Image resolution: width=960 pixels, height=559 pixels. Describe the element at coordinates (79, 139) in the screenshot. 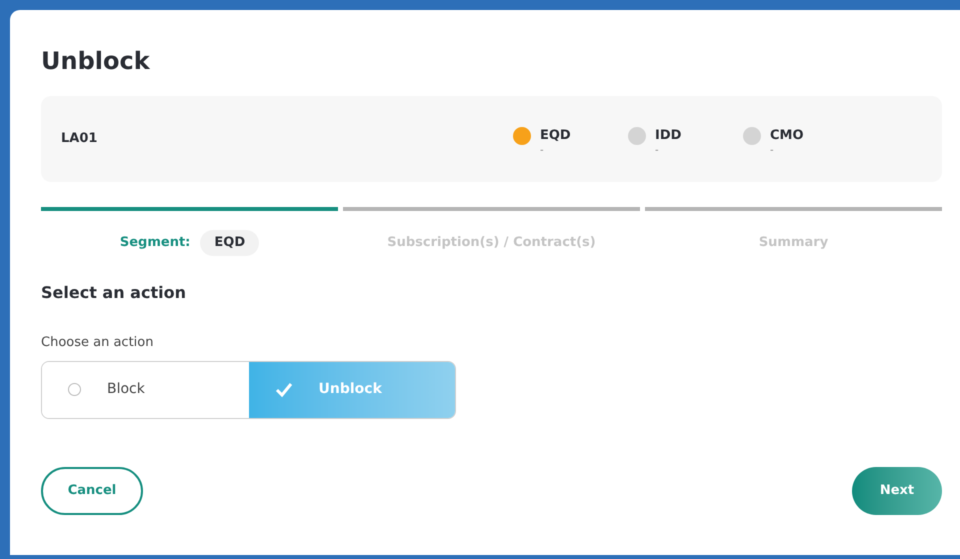

I see `account-code: LA01` at that location.